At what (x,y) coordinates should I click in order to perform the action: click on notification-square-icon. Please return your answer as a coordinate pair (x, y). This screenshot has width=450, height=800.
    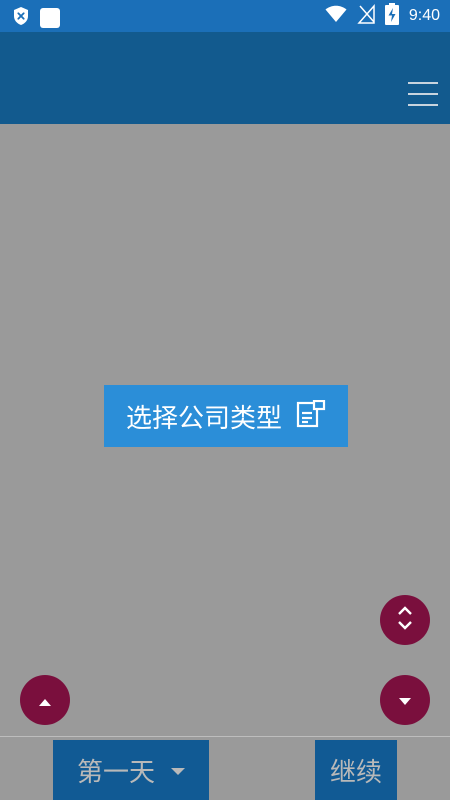
    Looking at the image, I should click on (50, 18).